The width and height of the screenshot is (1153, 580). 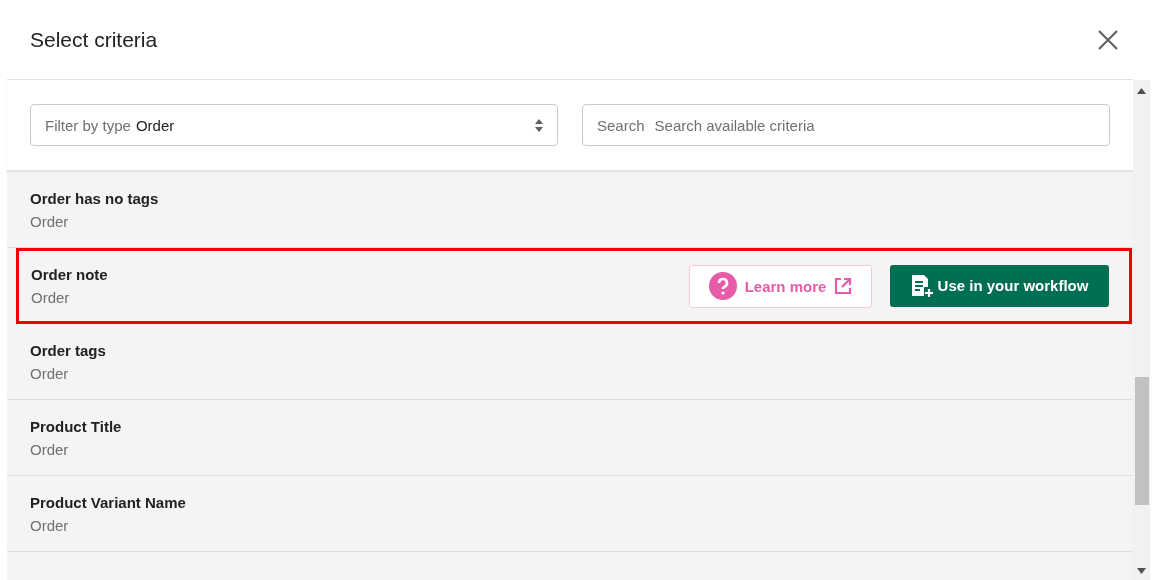 I want to click on criteria-name: Order has no tags, so click(x=94, y=198).